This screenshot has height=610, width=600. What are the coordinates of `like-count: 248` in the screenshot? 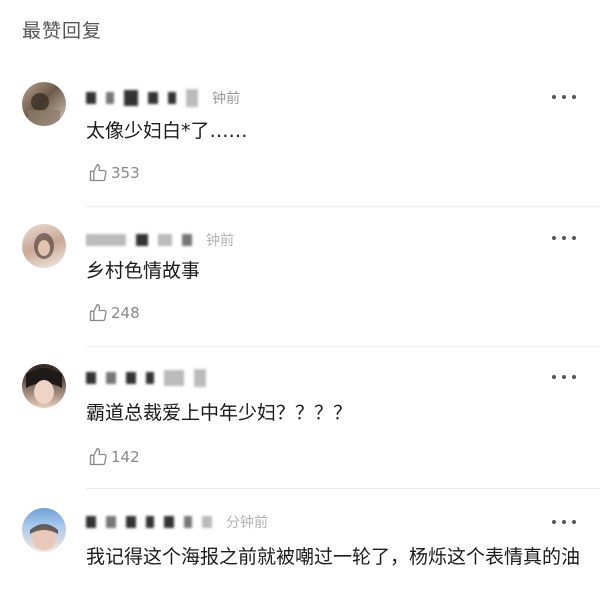 It's located at (125, 313).